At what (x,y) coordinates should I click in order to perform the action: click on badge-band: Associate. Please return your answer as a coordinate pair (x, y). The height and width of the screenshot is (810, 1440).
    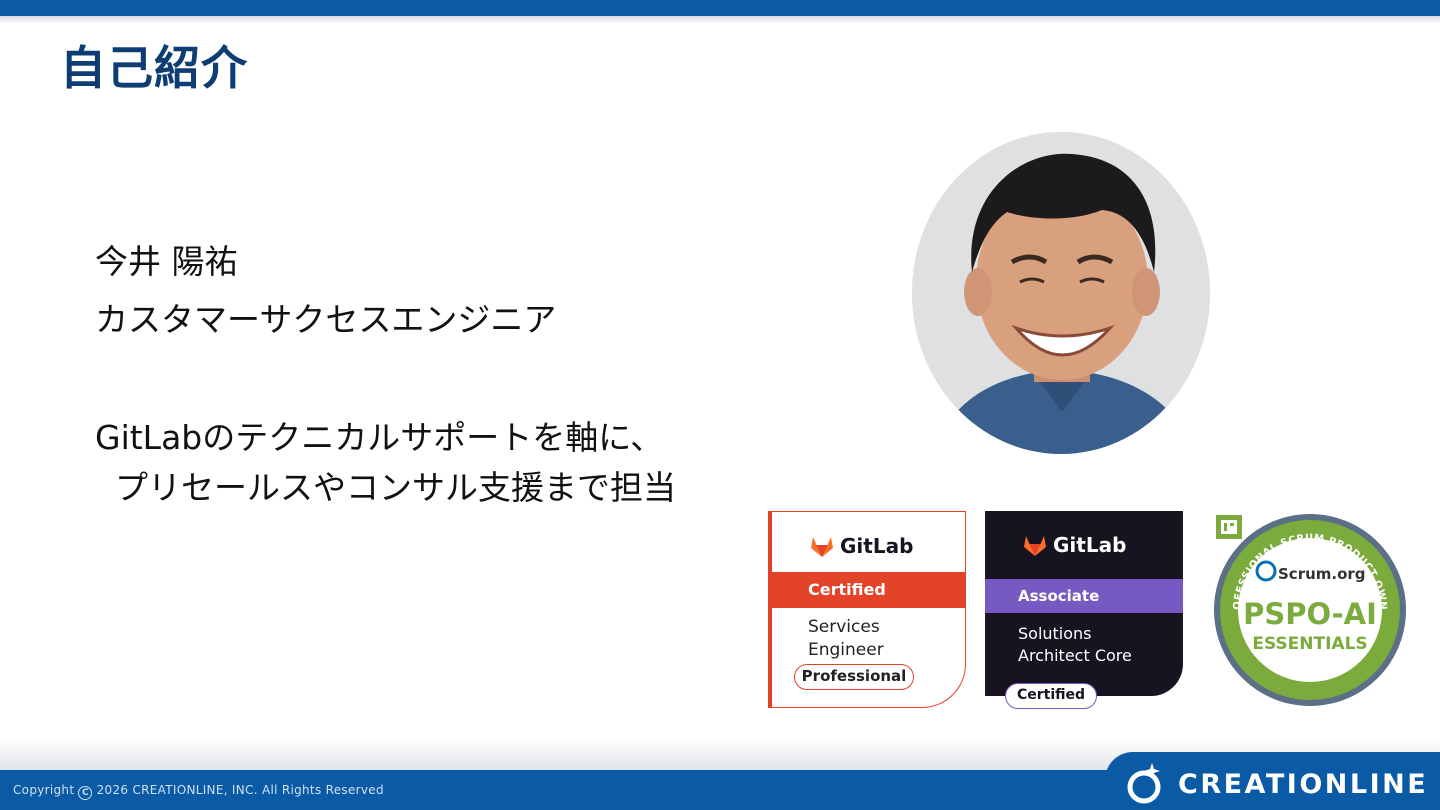
    Looking at the image, I should click on (1084, 596).